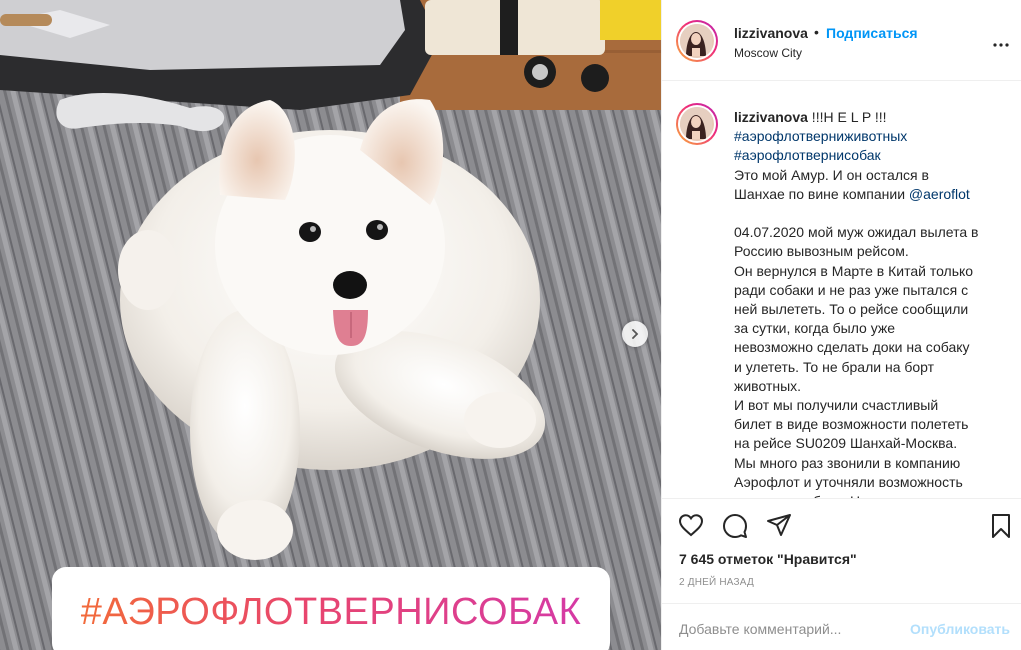 Image resolution: width=1021 pixels, height=650 pixels. What do you see at coordinates (960, 629) in the screenshot?
I see `publish-button: Опубликовать` at bounding box center [960, 629].